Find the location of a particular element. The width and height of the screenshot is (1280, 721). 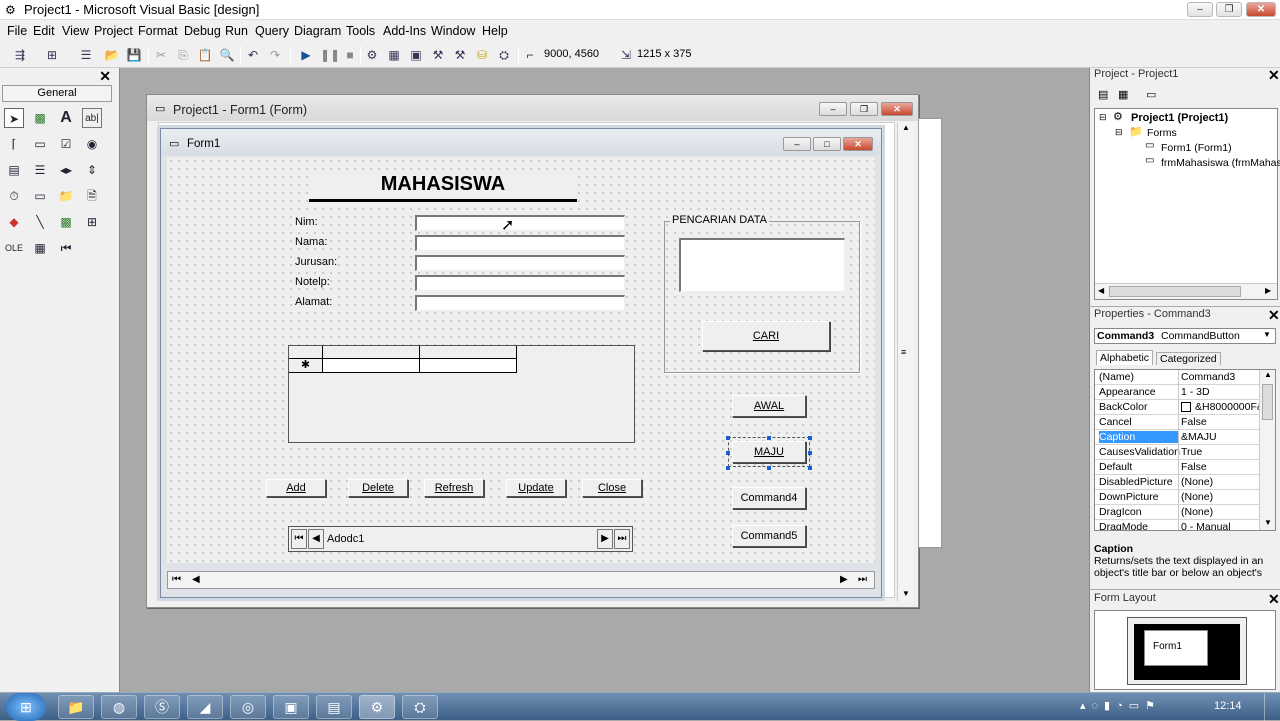

textbox-tool-icon: ab| is located at coordinates (92, 118).